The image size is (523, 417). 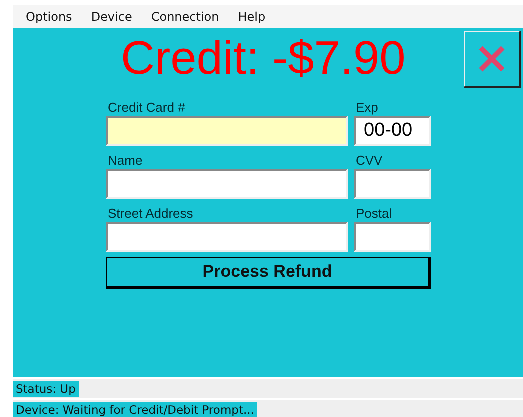 I want to click on process-refund-button: Process Refund, so click(x=268, y=273).